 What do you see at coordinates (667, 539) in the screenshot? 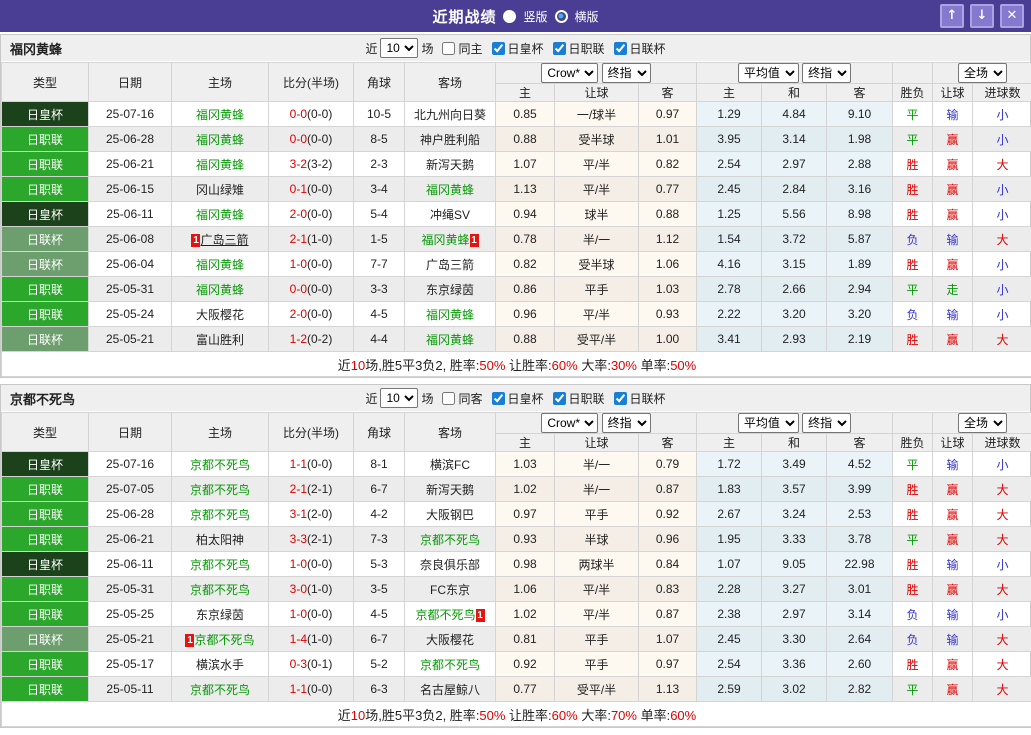
I see `odds-away-cell: 0.96` at bounding box center [667, 539].